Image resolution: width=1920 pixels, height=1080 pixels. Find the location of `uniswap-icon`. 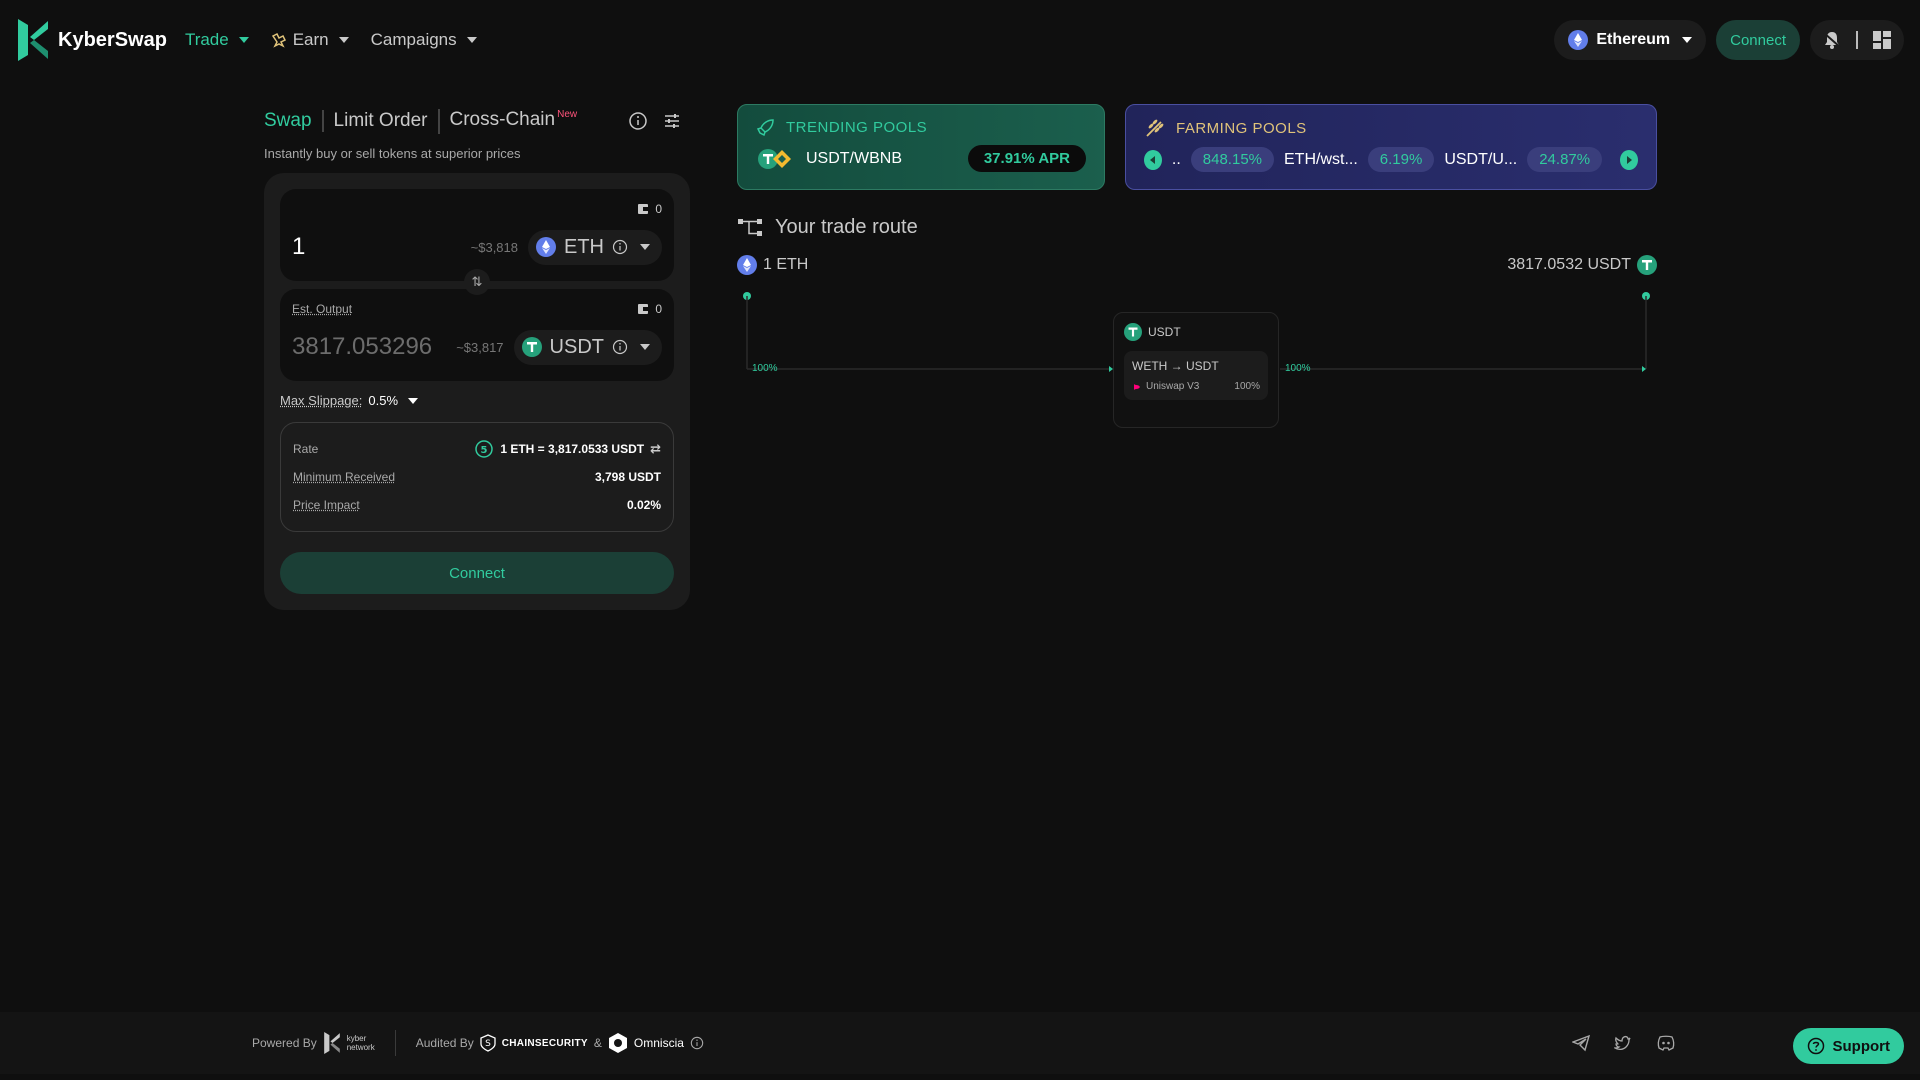

uniswap-icon is located at coordinates (1137, 386).